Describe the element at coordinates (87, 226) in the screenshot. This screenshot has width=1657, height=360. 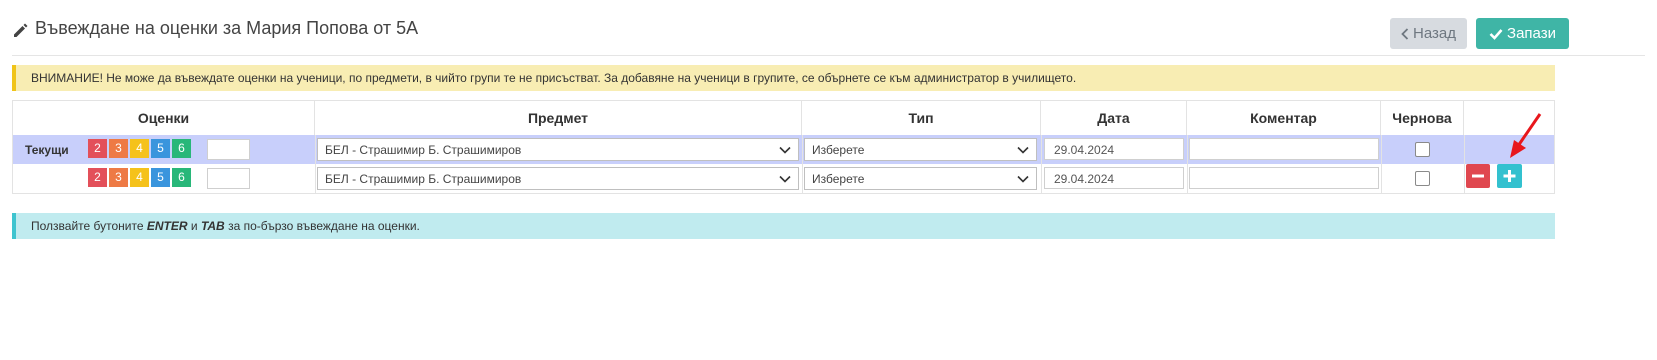
I see `info-prefix: Ползвайте бутоните` at that location.